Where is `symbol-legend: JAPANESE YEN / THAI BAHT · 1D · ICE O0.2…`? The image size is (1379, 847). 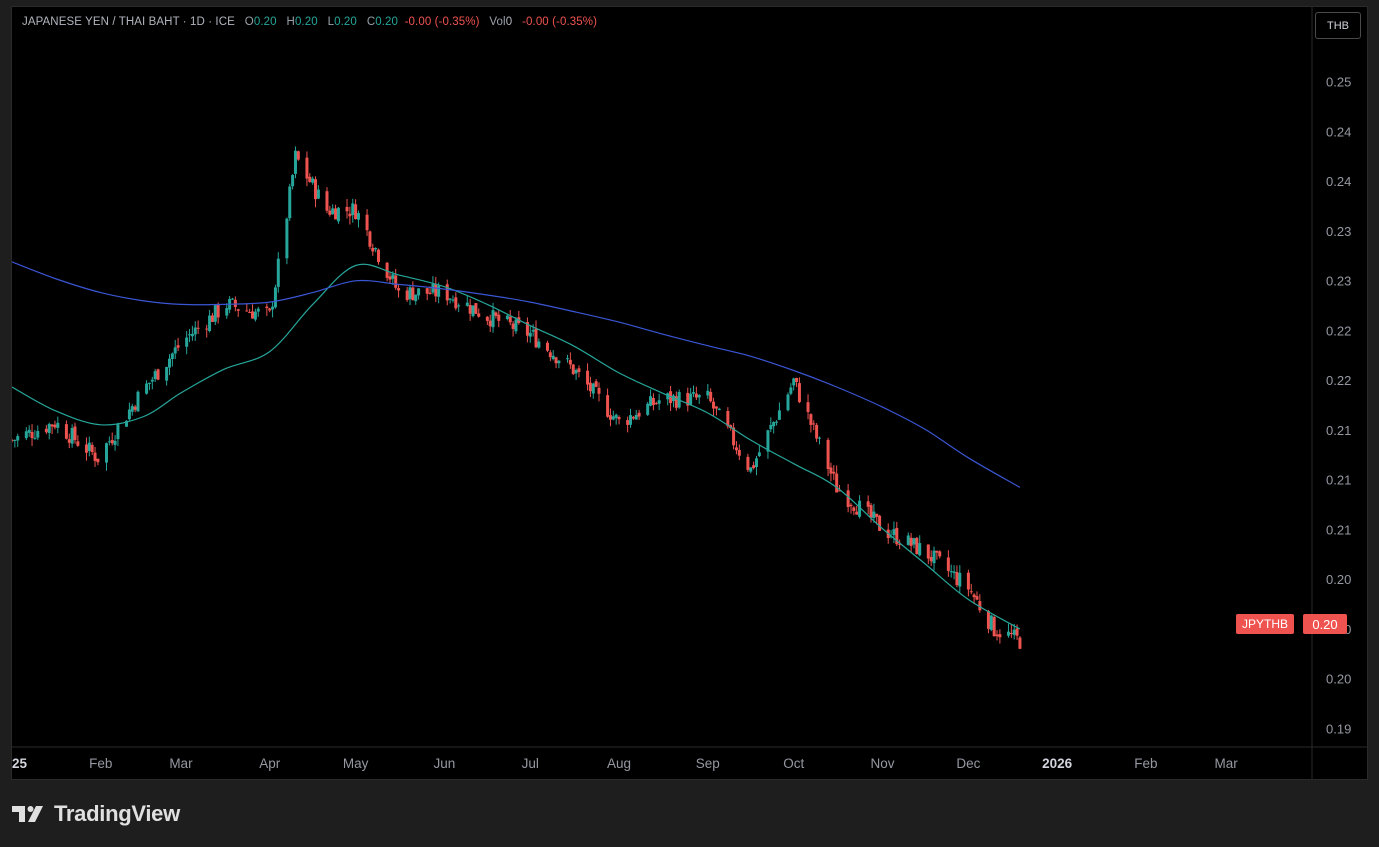 symbol-legend: JAPANESE YEN / THAI BAHT · 1D · ICE O0.2… is located at coordinates (309, 22).